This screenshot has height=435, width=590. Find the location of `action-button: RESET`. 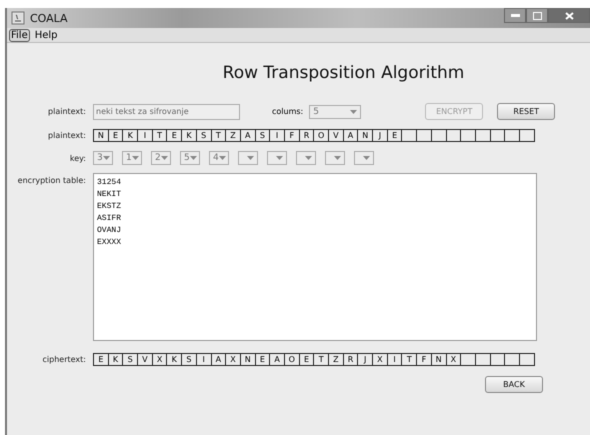

action-button: RESET is located at coordinates (526, 111).